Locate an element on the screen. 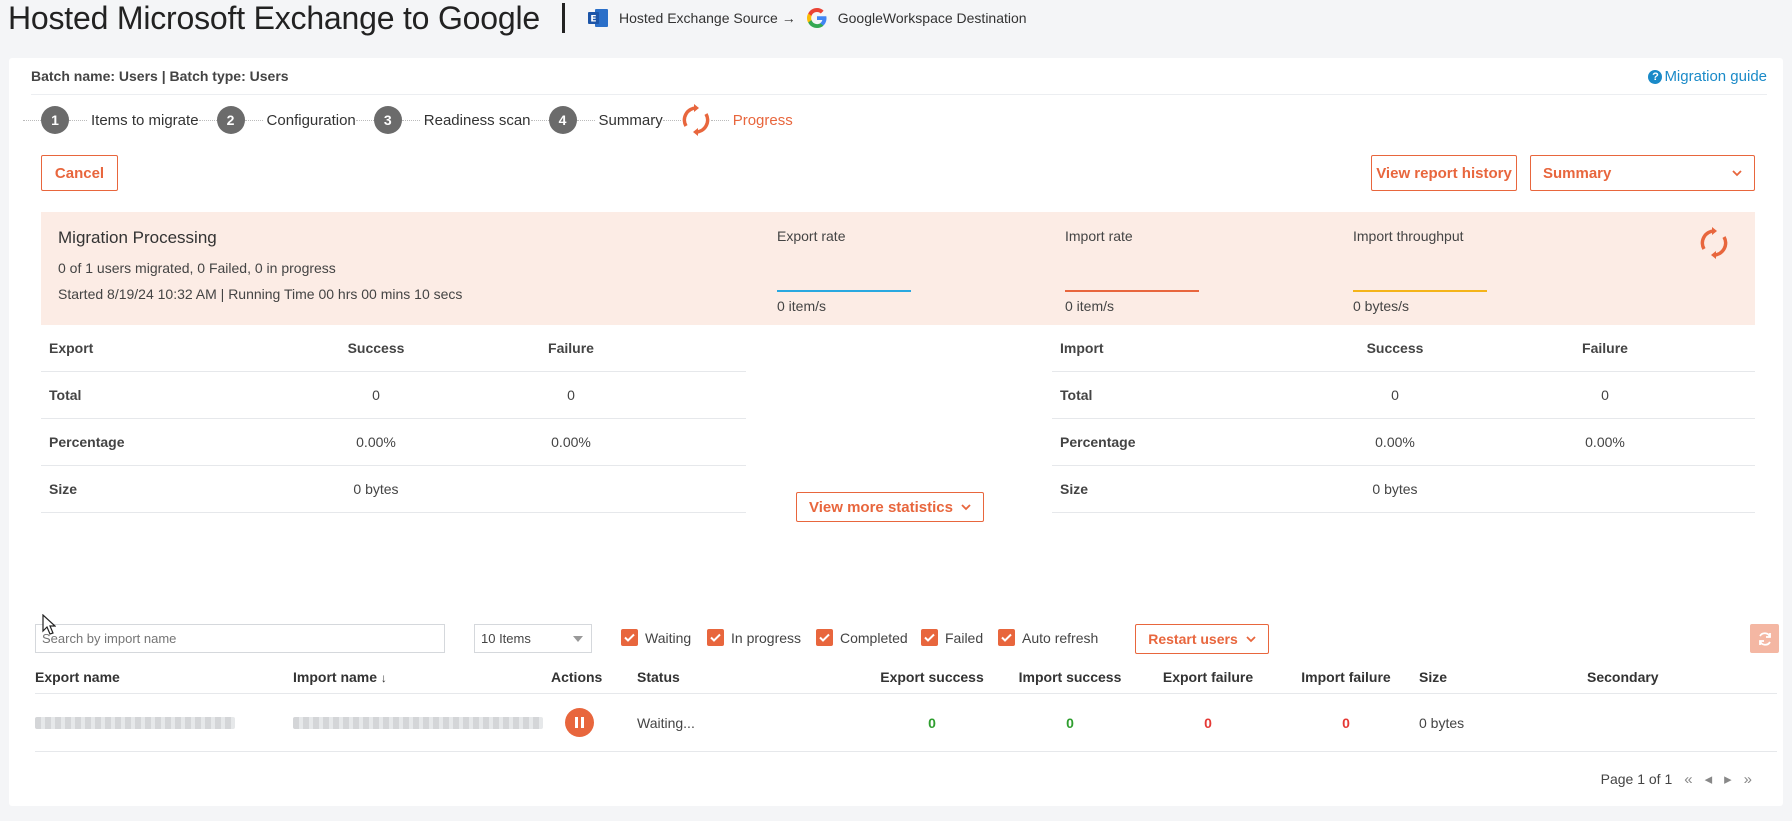 This screenshot has width=1792, height=821. view-more-statistics-button: View more statistics is located at coordinates (890, 507).